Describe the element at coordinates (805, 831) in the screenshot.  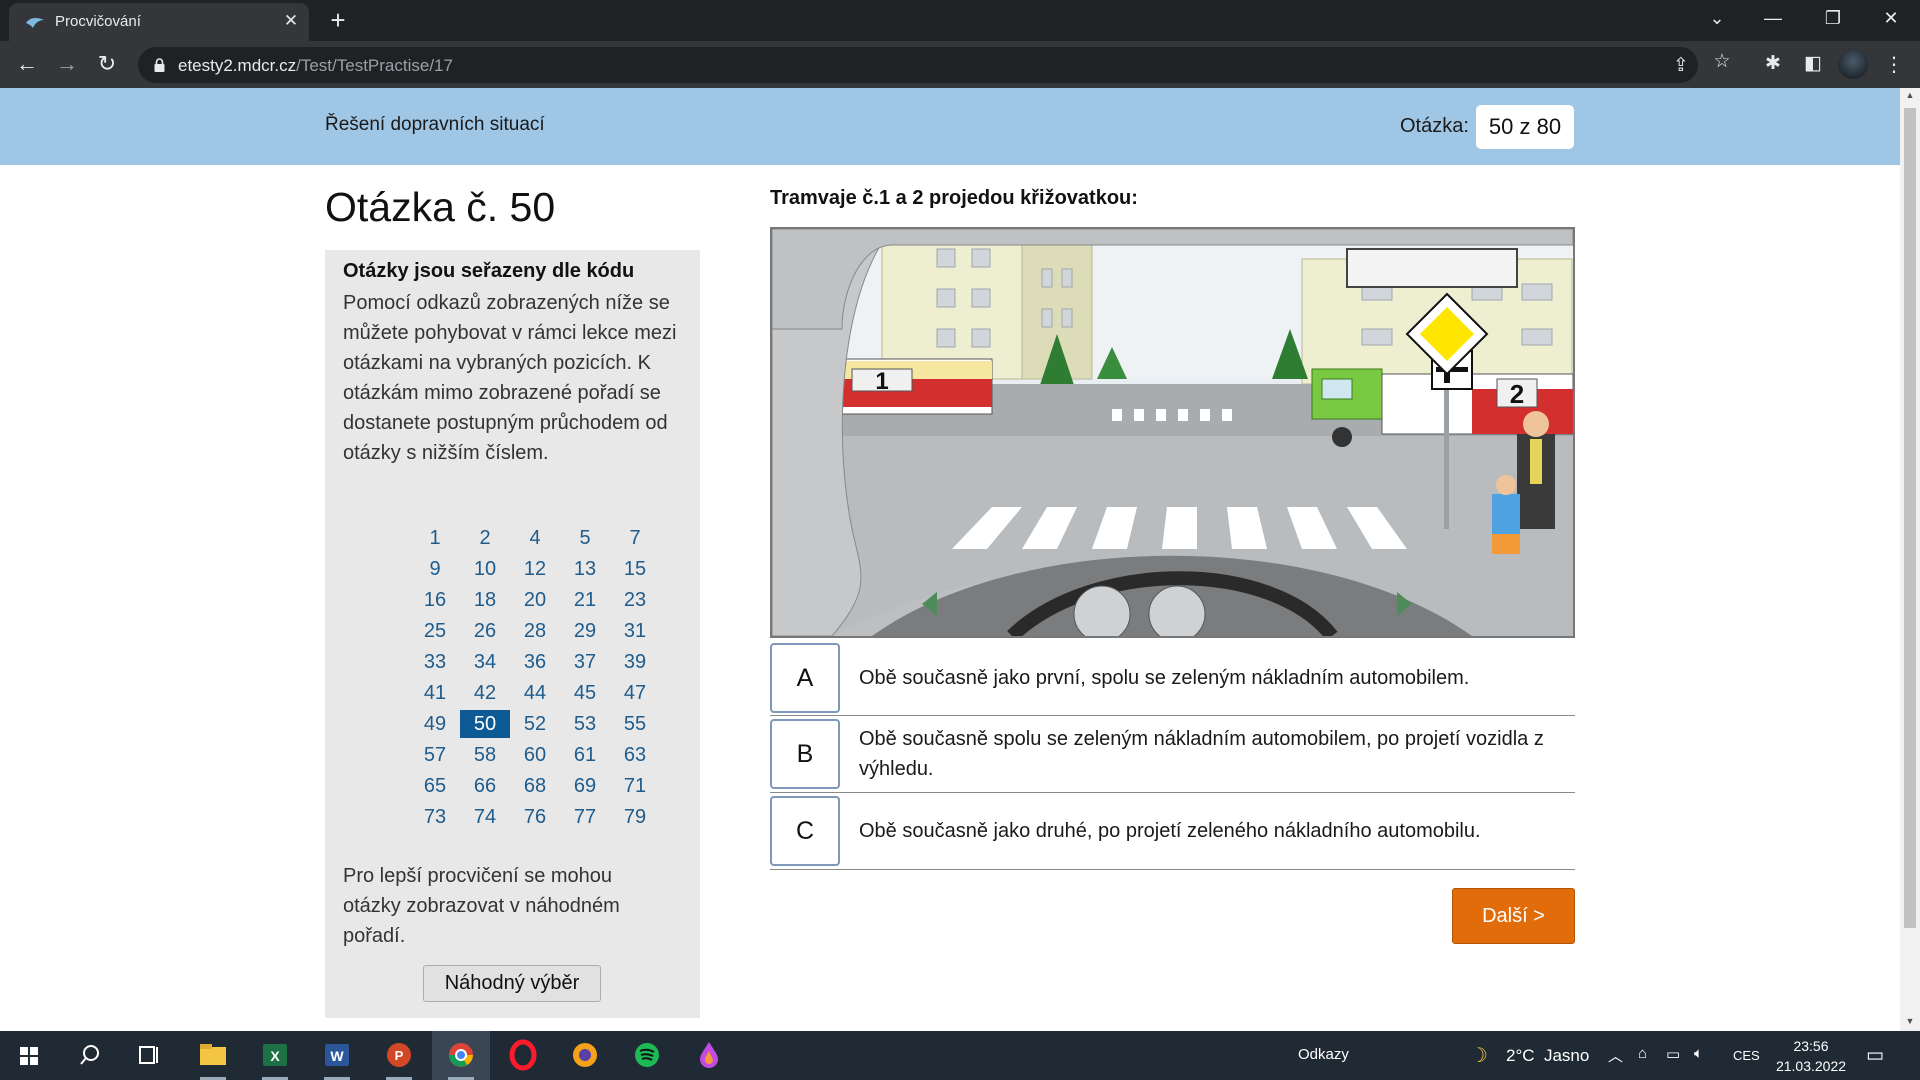
I see `answer-letter-c: C` at that location.